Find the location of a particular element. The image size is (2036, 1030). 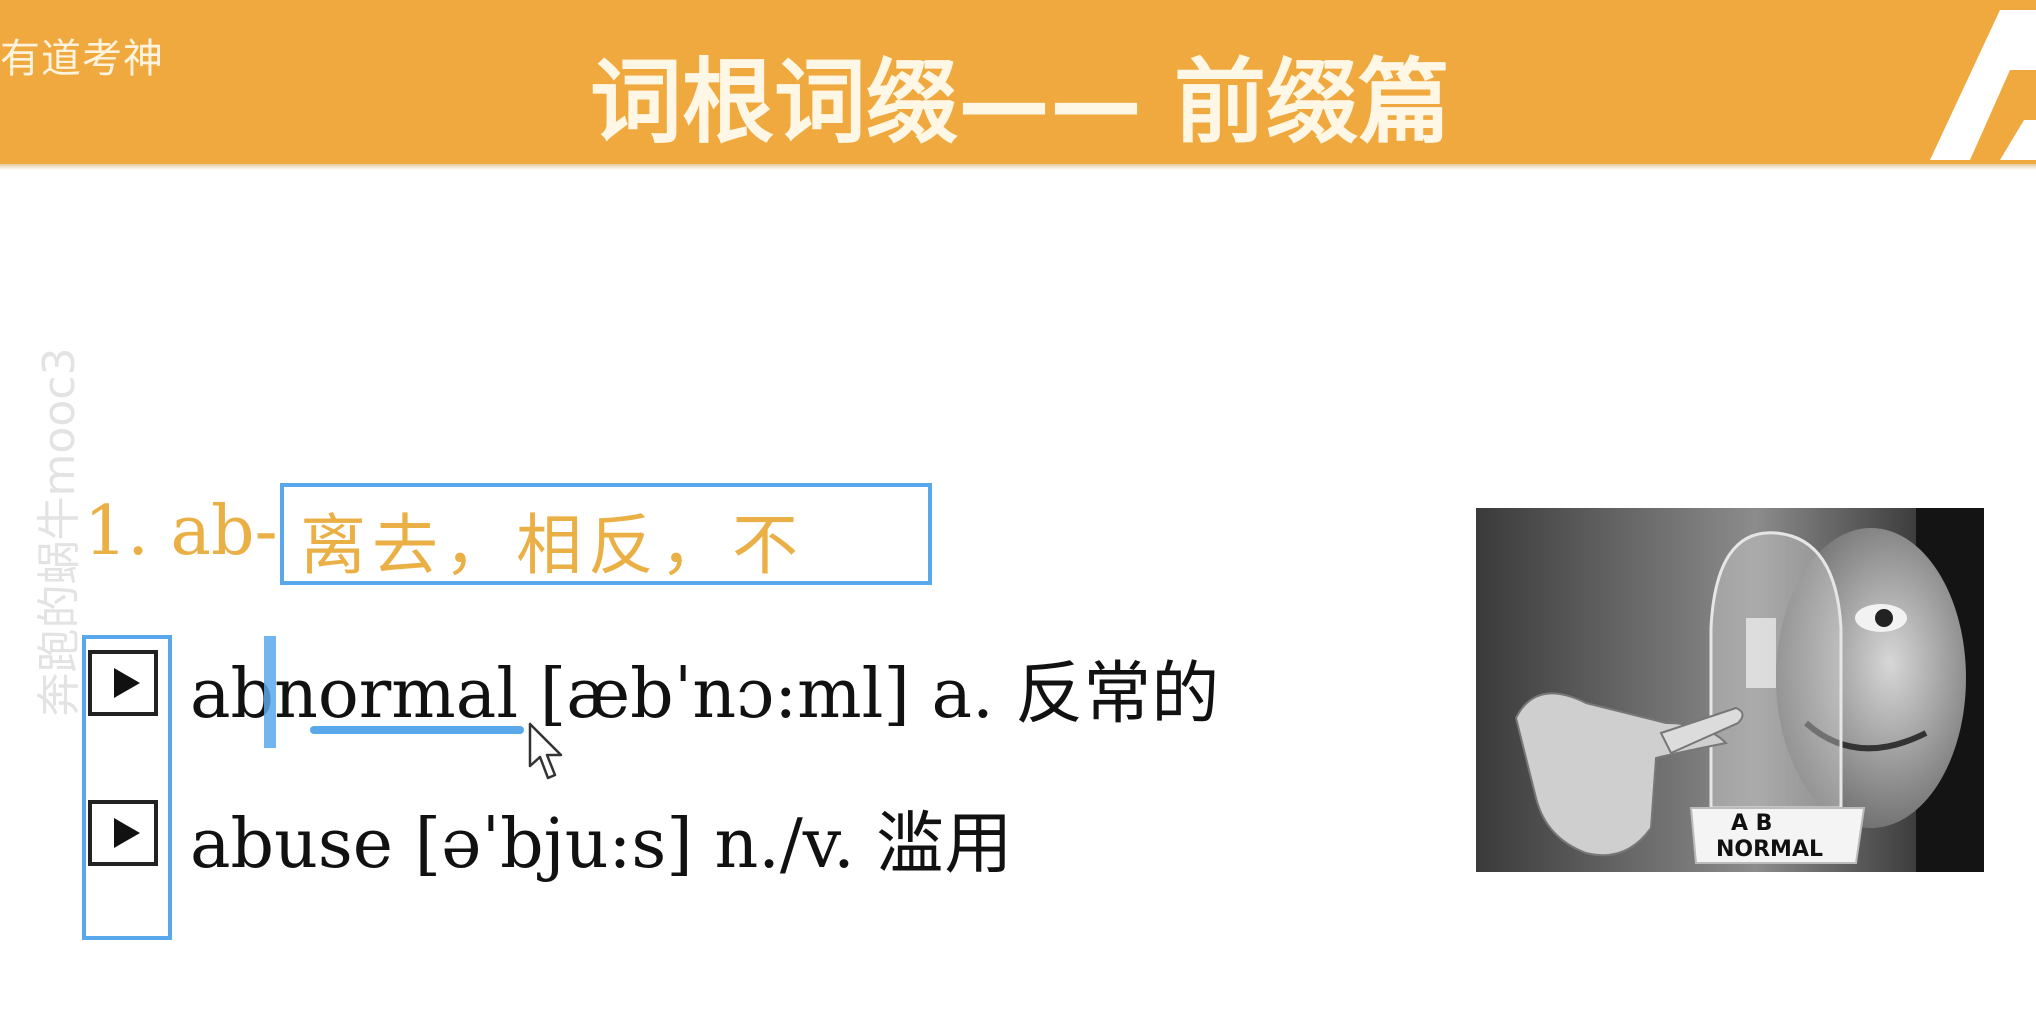

abnormal-photo: A B NORMAL is located at coordinates (1730, 690).